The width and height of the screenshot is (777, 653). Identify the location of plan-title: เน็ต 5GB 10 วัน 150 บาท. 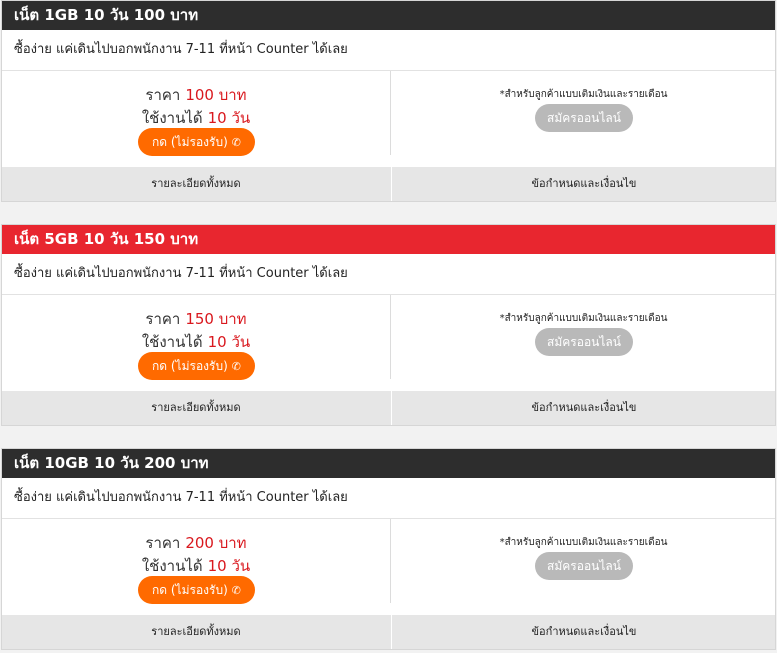
(388, 239).